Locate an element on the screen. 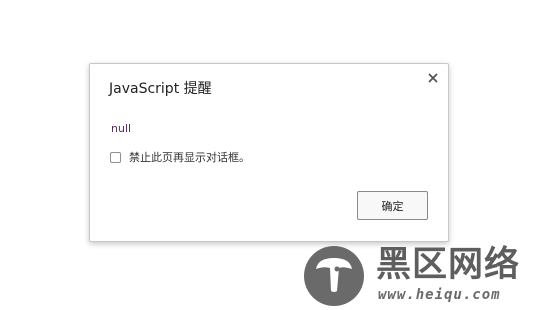 The width and height of the screenshot is (535, 310). mushroom-logo is located at coordinates (334, 276).